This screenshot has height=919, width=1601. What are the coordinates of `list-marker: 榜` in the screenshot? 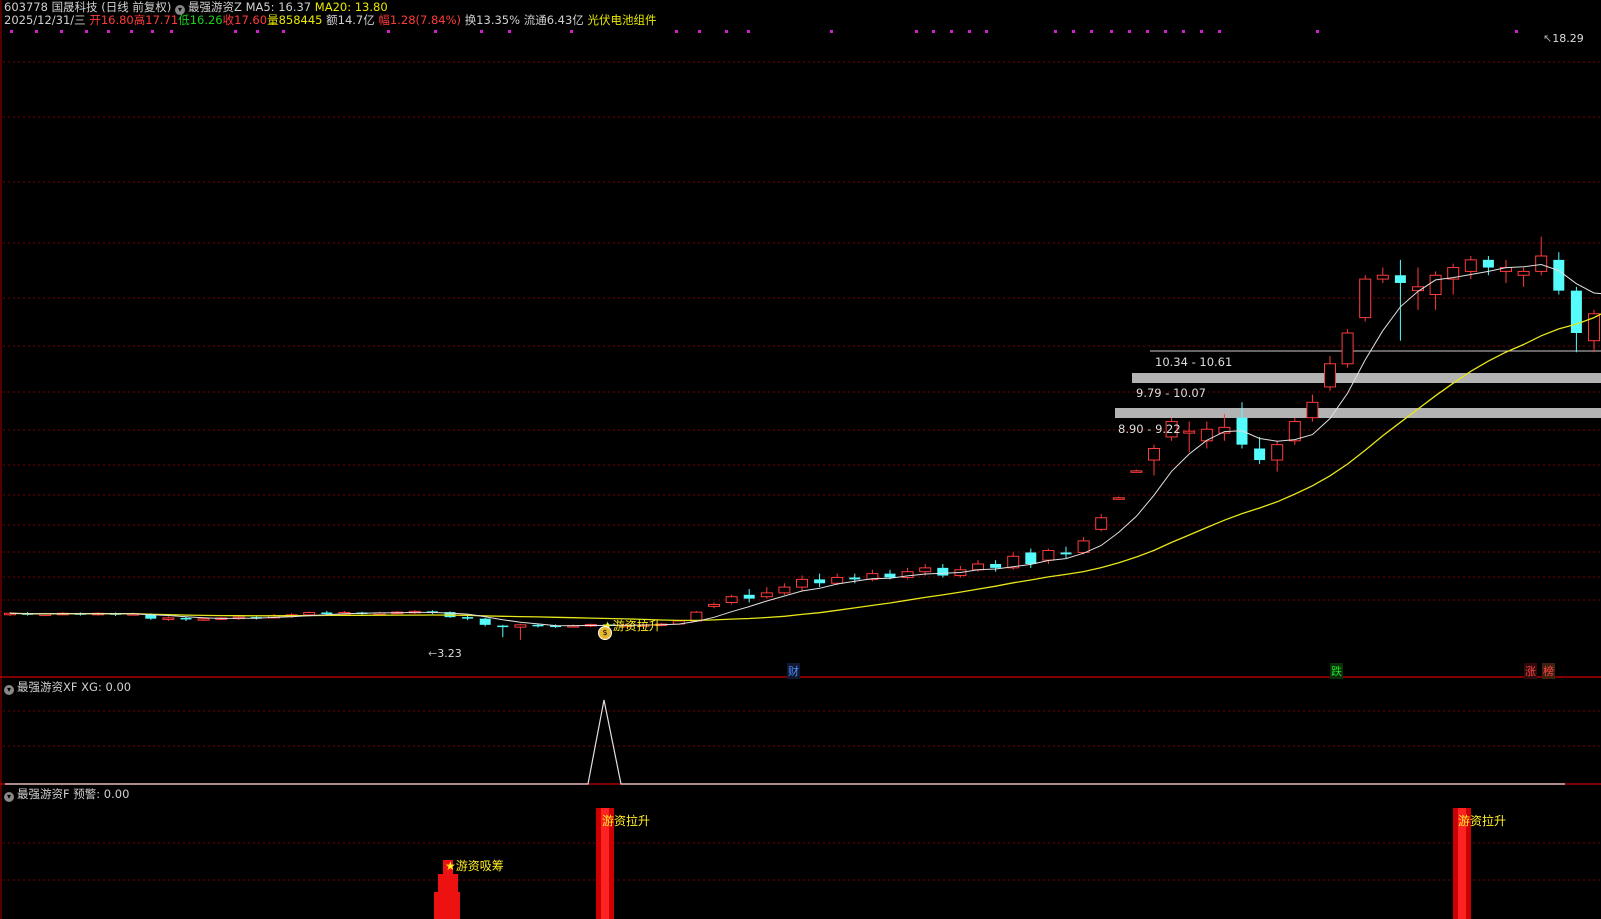 It's located at (1548, 671).